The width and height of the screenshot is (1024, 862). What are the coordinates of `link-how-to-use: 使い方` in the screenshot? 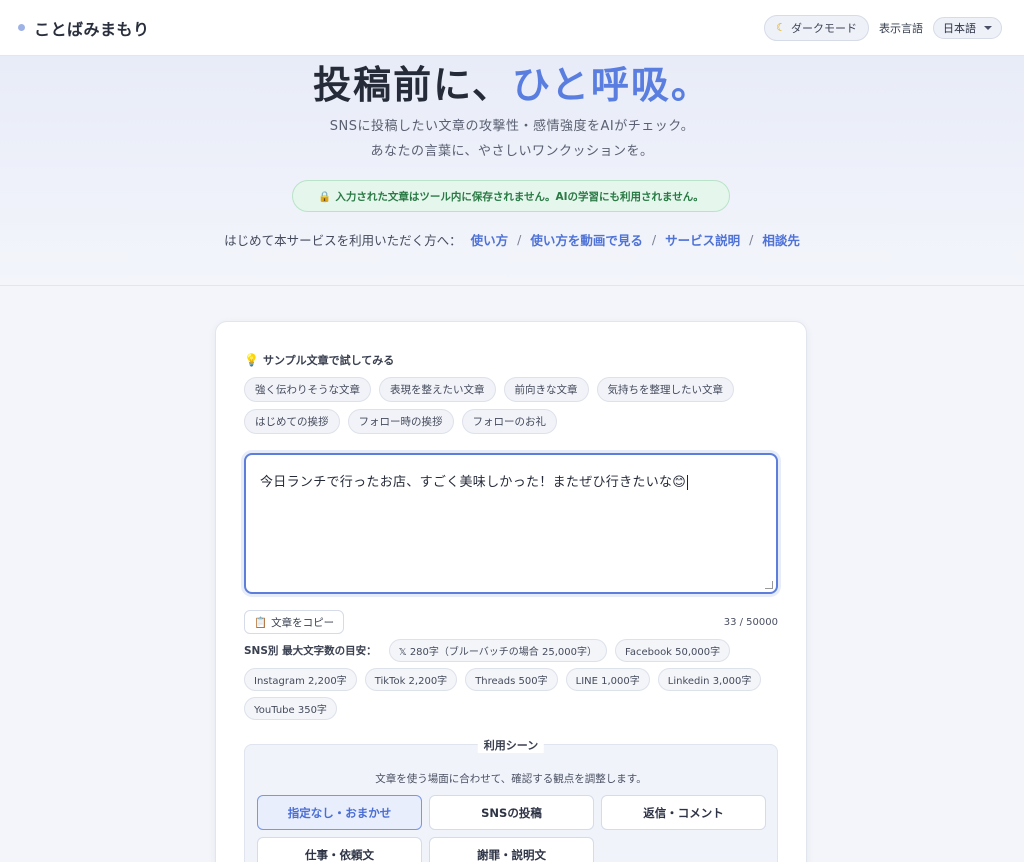 It's located at (490, 239).